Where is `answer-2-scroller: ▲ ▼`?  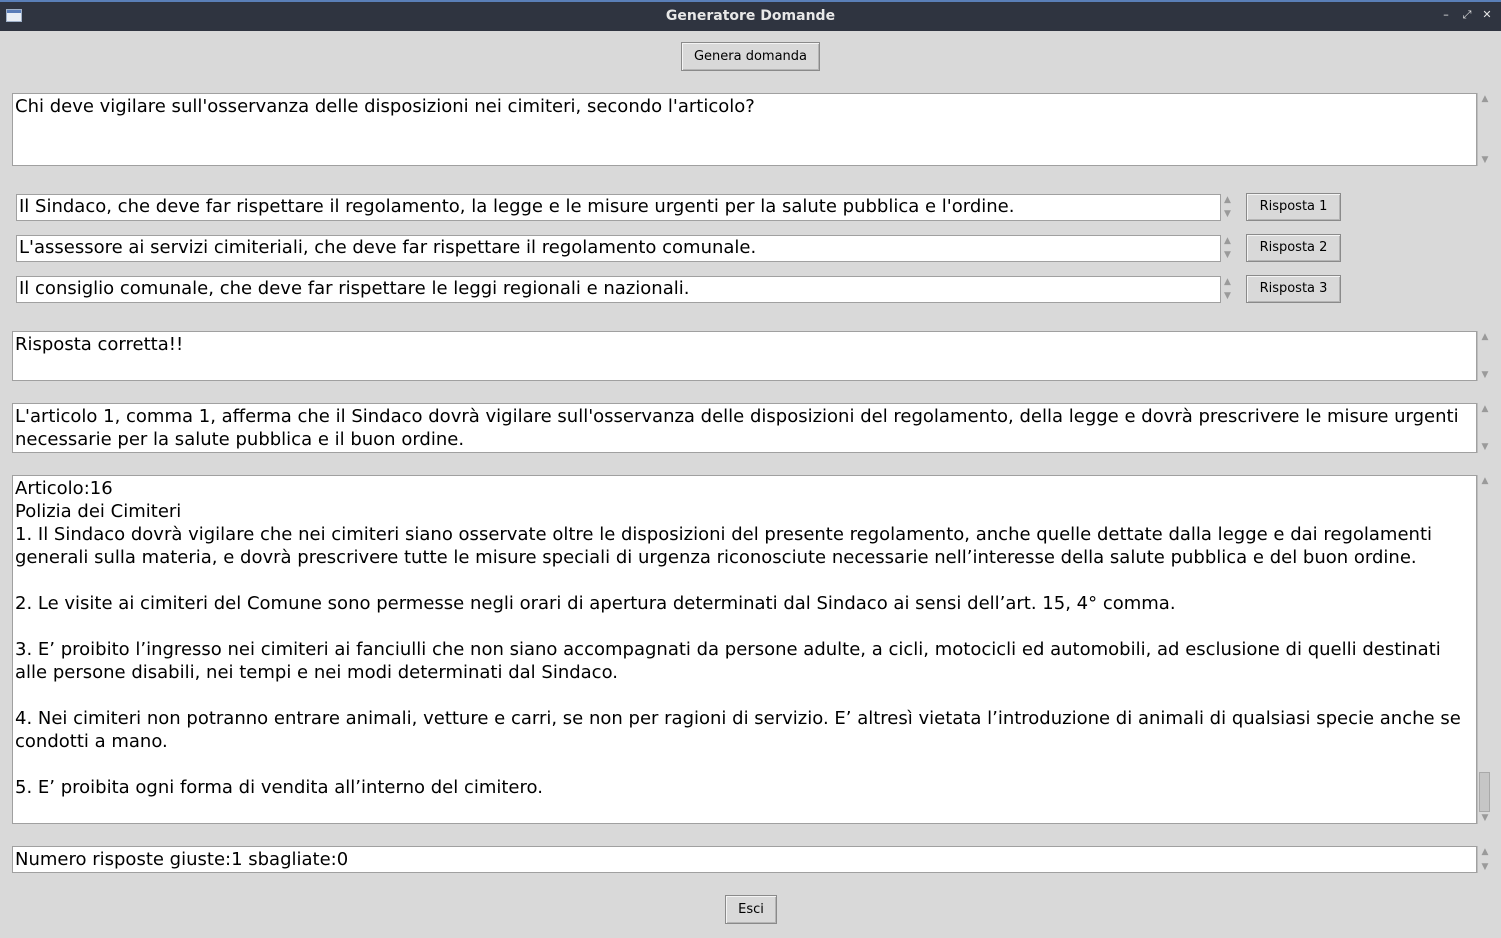
answer-2-scroller: ▲ ▼ is located at coordinates (1227, 248).